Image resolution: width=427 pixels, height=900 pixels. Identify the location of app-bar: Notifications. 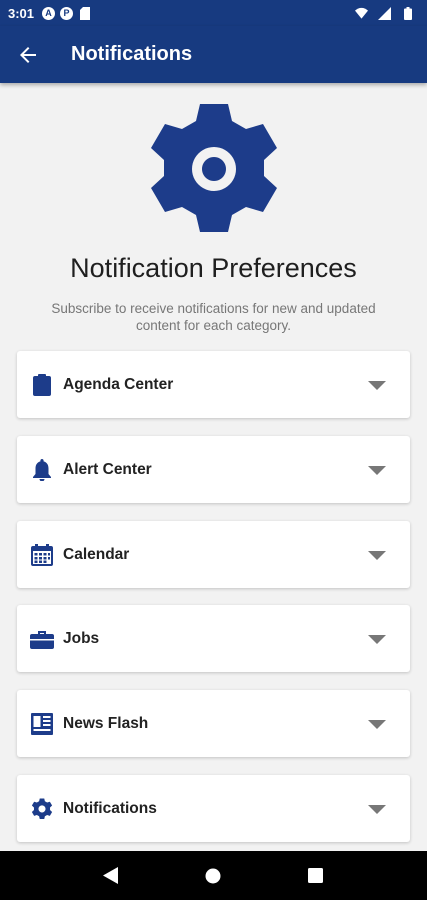
(213, 54).